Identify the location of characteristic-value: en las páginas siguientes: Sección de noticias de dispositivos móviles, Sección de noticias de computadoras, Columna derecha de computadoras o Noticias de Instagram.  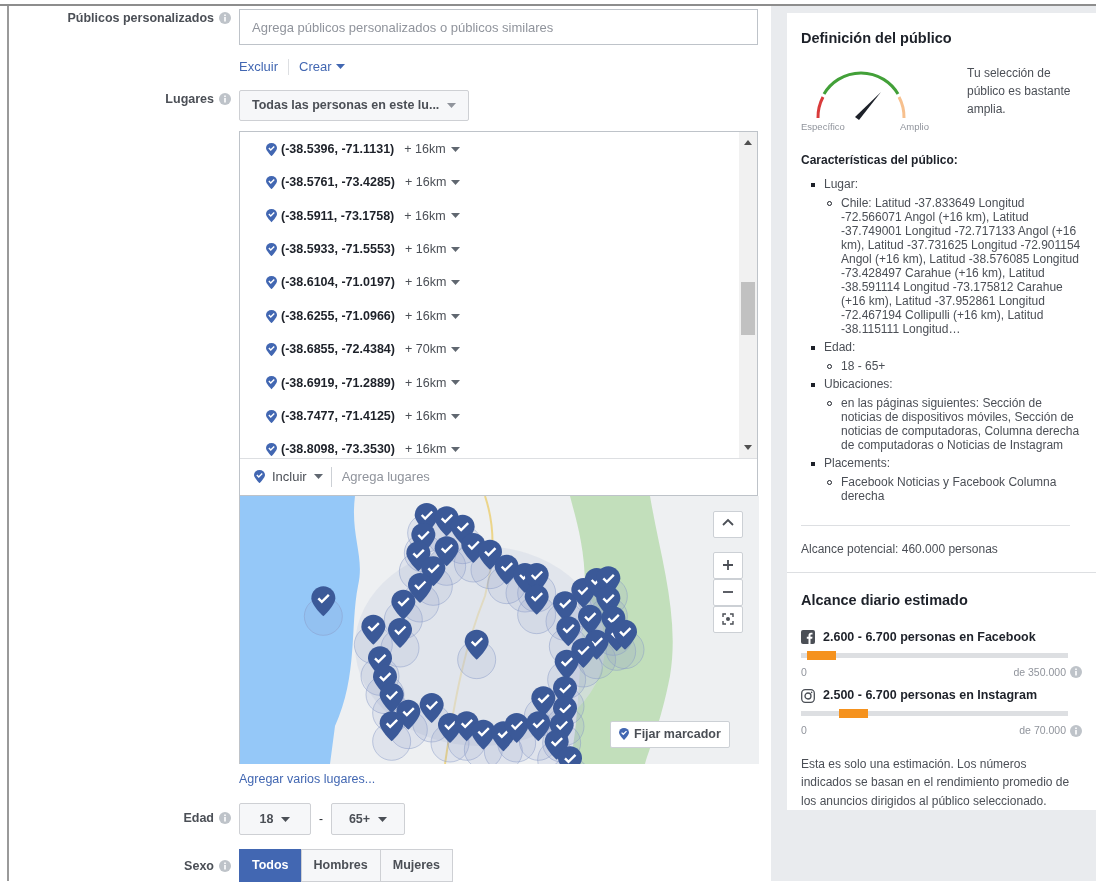
(961, 424).